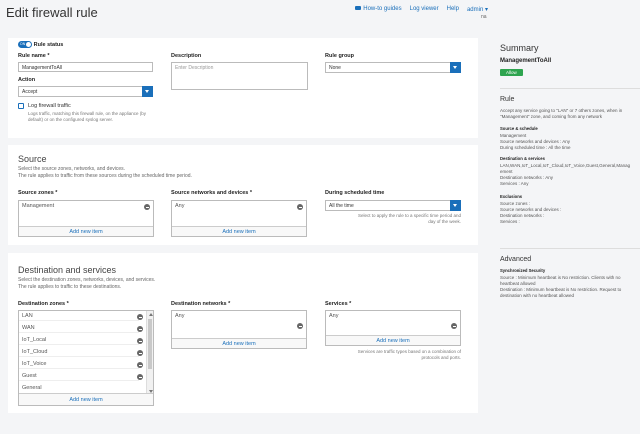 The width and height of the screenshot is (640, 434). I want to click on list-item: IoT_Local, so click(79, 340).